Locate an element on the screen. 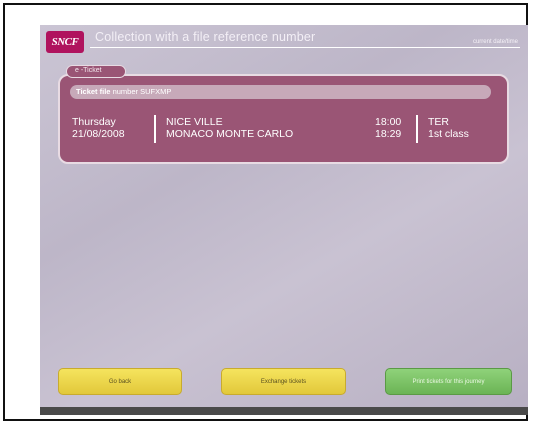 The height and width of the screenshot is (423, 533). exchange-tickets-button: Exchange tickets is located at coordinates (283, 381).